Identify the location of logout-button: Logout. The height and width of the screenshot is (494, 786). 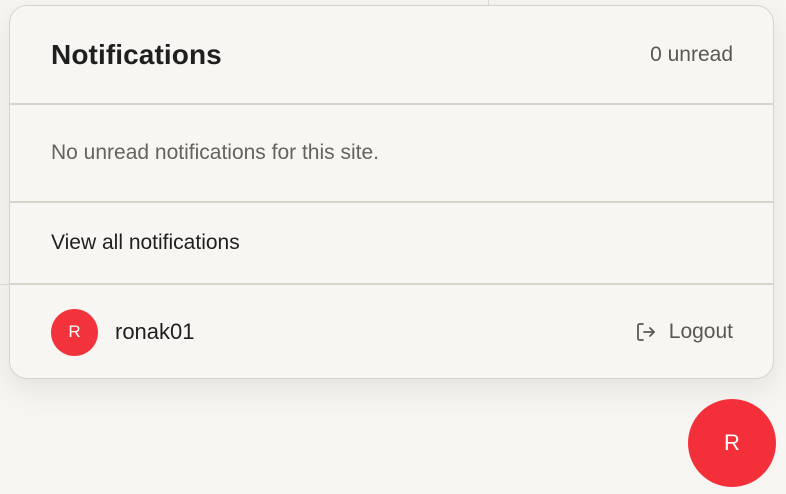
(684, 332).